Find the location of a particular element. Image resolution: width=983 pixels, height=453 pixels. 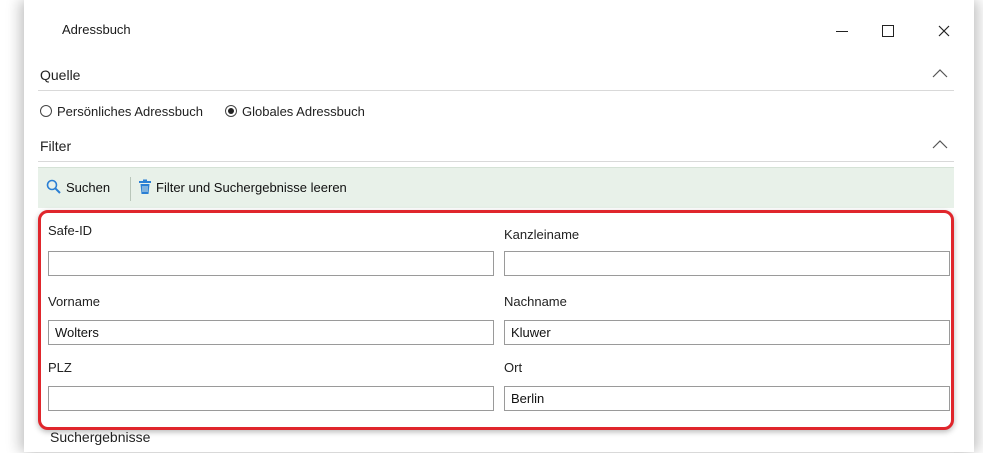

filter-toolbar: Suchen Filter und Suchergebnisse leeren is located at coordinates (496, 187).